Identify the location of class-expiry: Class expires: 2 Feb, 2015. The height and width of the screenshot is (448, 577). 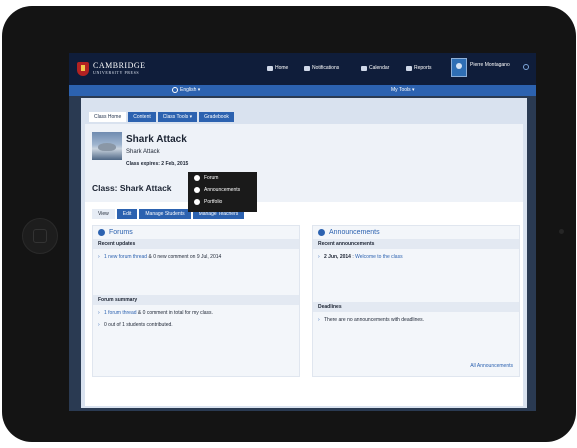
(157, 164).